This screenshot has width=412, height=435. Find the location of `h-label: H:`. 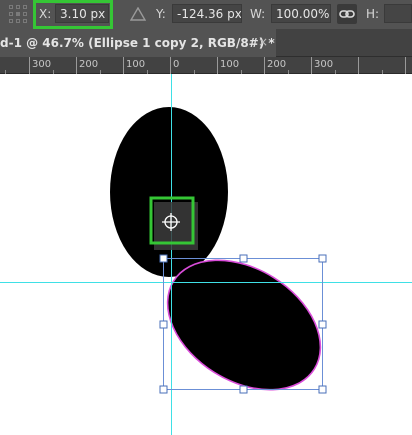

h-label: H: is located at coordinates (373, 14).